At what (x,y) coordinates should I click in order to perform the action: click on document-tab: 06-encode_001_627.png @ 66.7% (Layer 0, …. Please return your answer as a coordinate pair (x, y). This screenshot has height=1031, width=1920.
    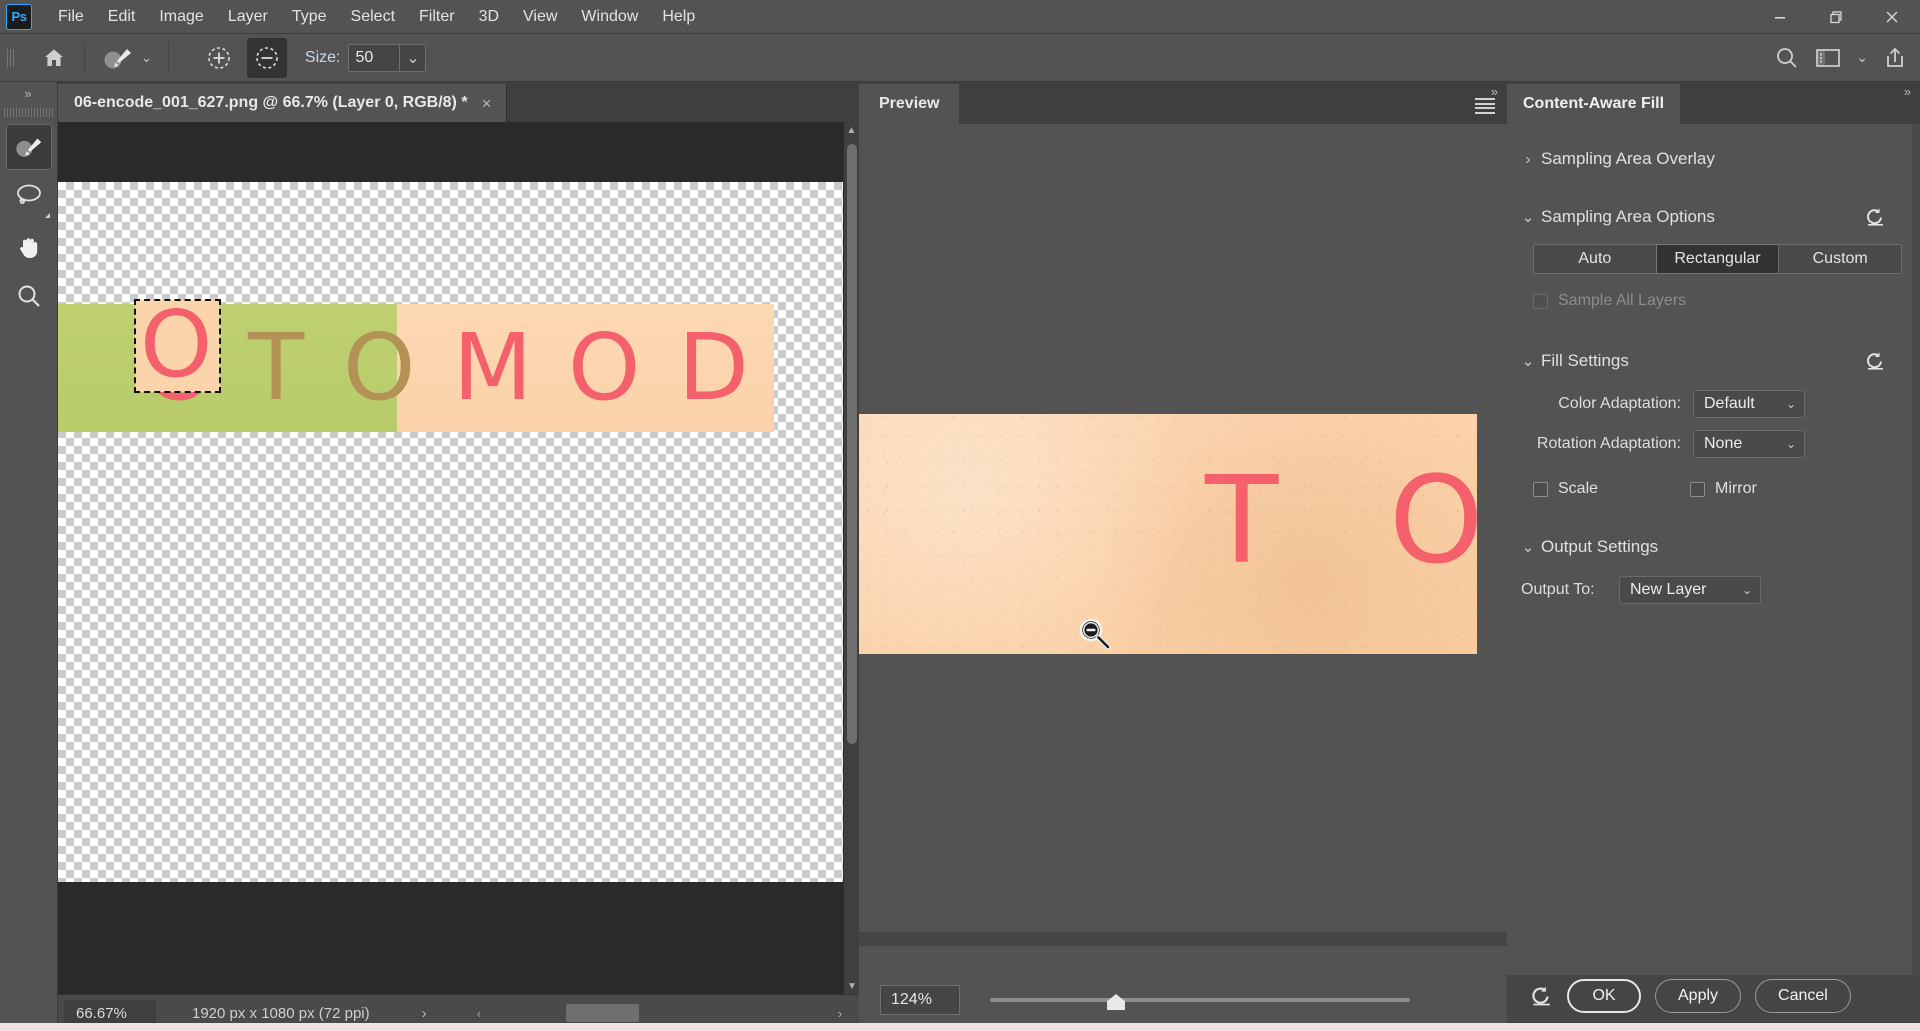
    Looking at the image, I should click on (282, 103).